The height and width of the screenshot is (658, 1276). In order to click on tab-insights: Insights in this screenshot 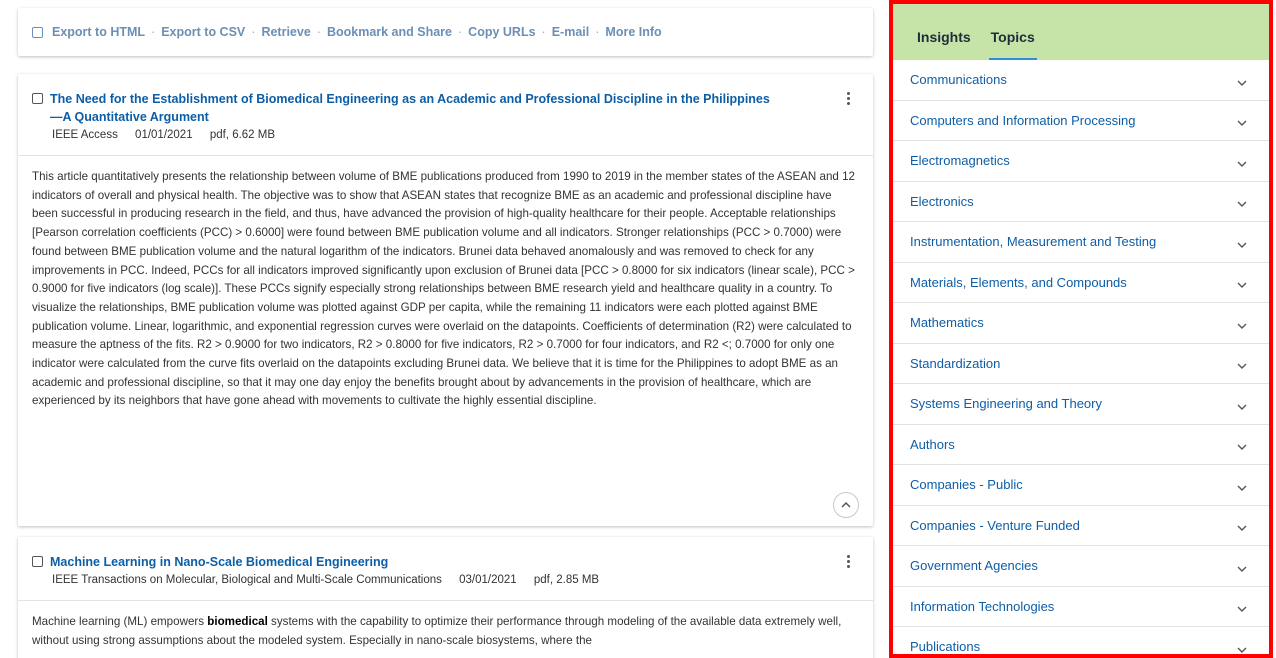, I will do `click(944, 44)`.